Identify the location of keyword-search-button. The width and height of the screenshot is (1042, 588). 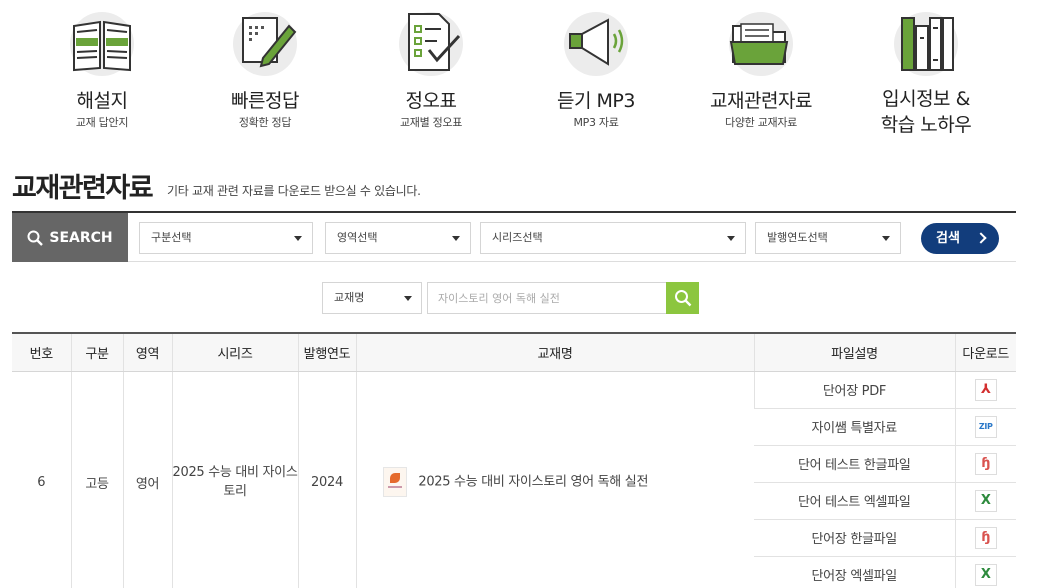
(682, 298).